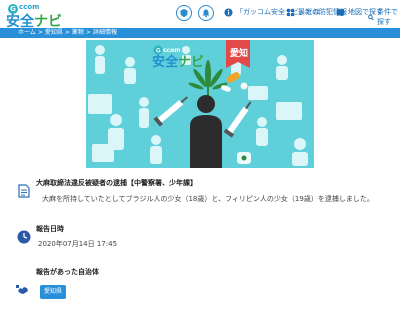 This screenshot has height=309, width=400. I want to click on municipality-badge: 愛知県, so click(53, 292).